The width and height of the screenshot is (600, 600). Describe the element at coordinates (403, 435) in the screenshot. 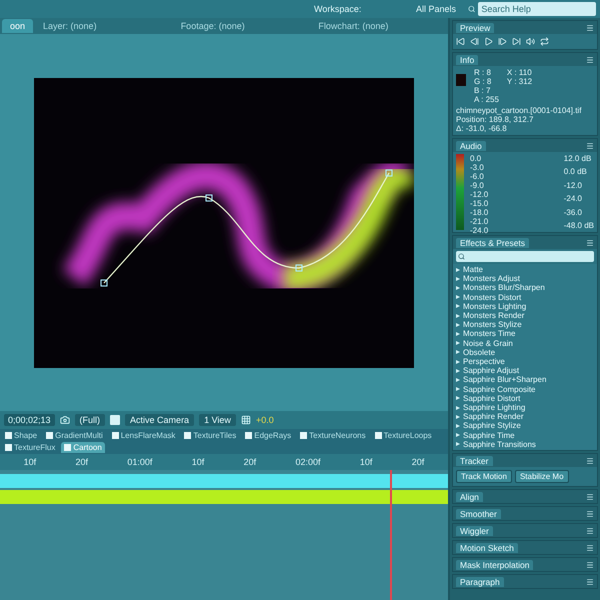

I see `timeline-tab: TextureLoops` at that location.